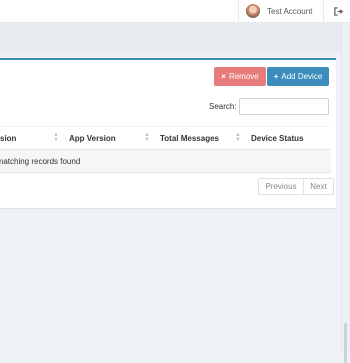 The height and width of the screenshot is (363, 350). Describe the element at coordinates (253, 11) in the screenshot. I see `user-avatar` at that location.